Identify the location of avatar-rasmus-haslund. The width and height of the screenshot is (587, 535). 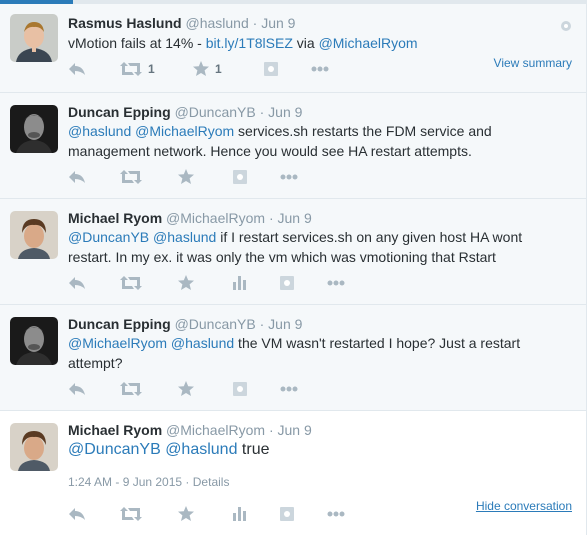
(34, 38).